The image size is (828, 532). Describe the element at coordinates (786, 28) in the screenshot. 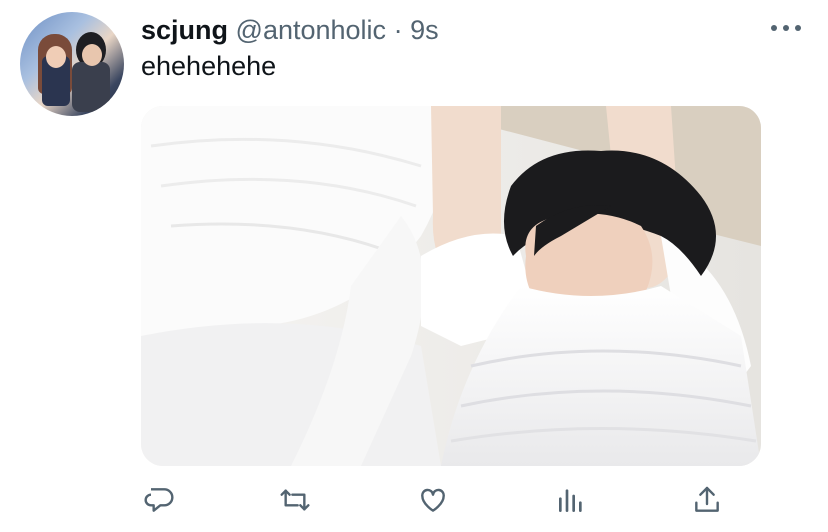

I see `more-horizontal-icon` at that location.